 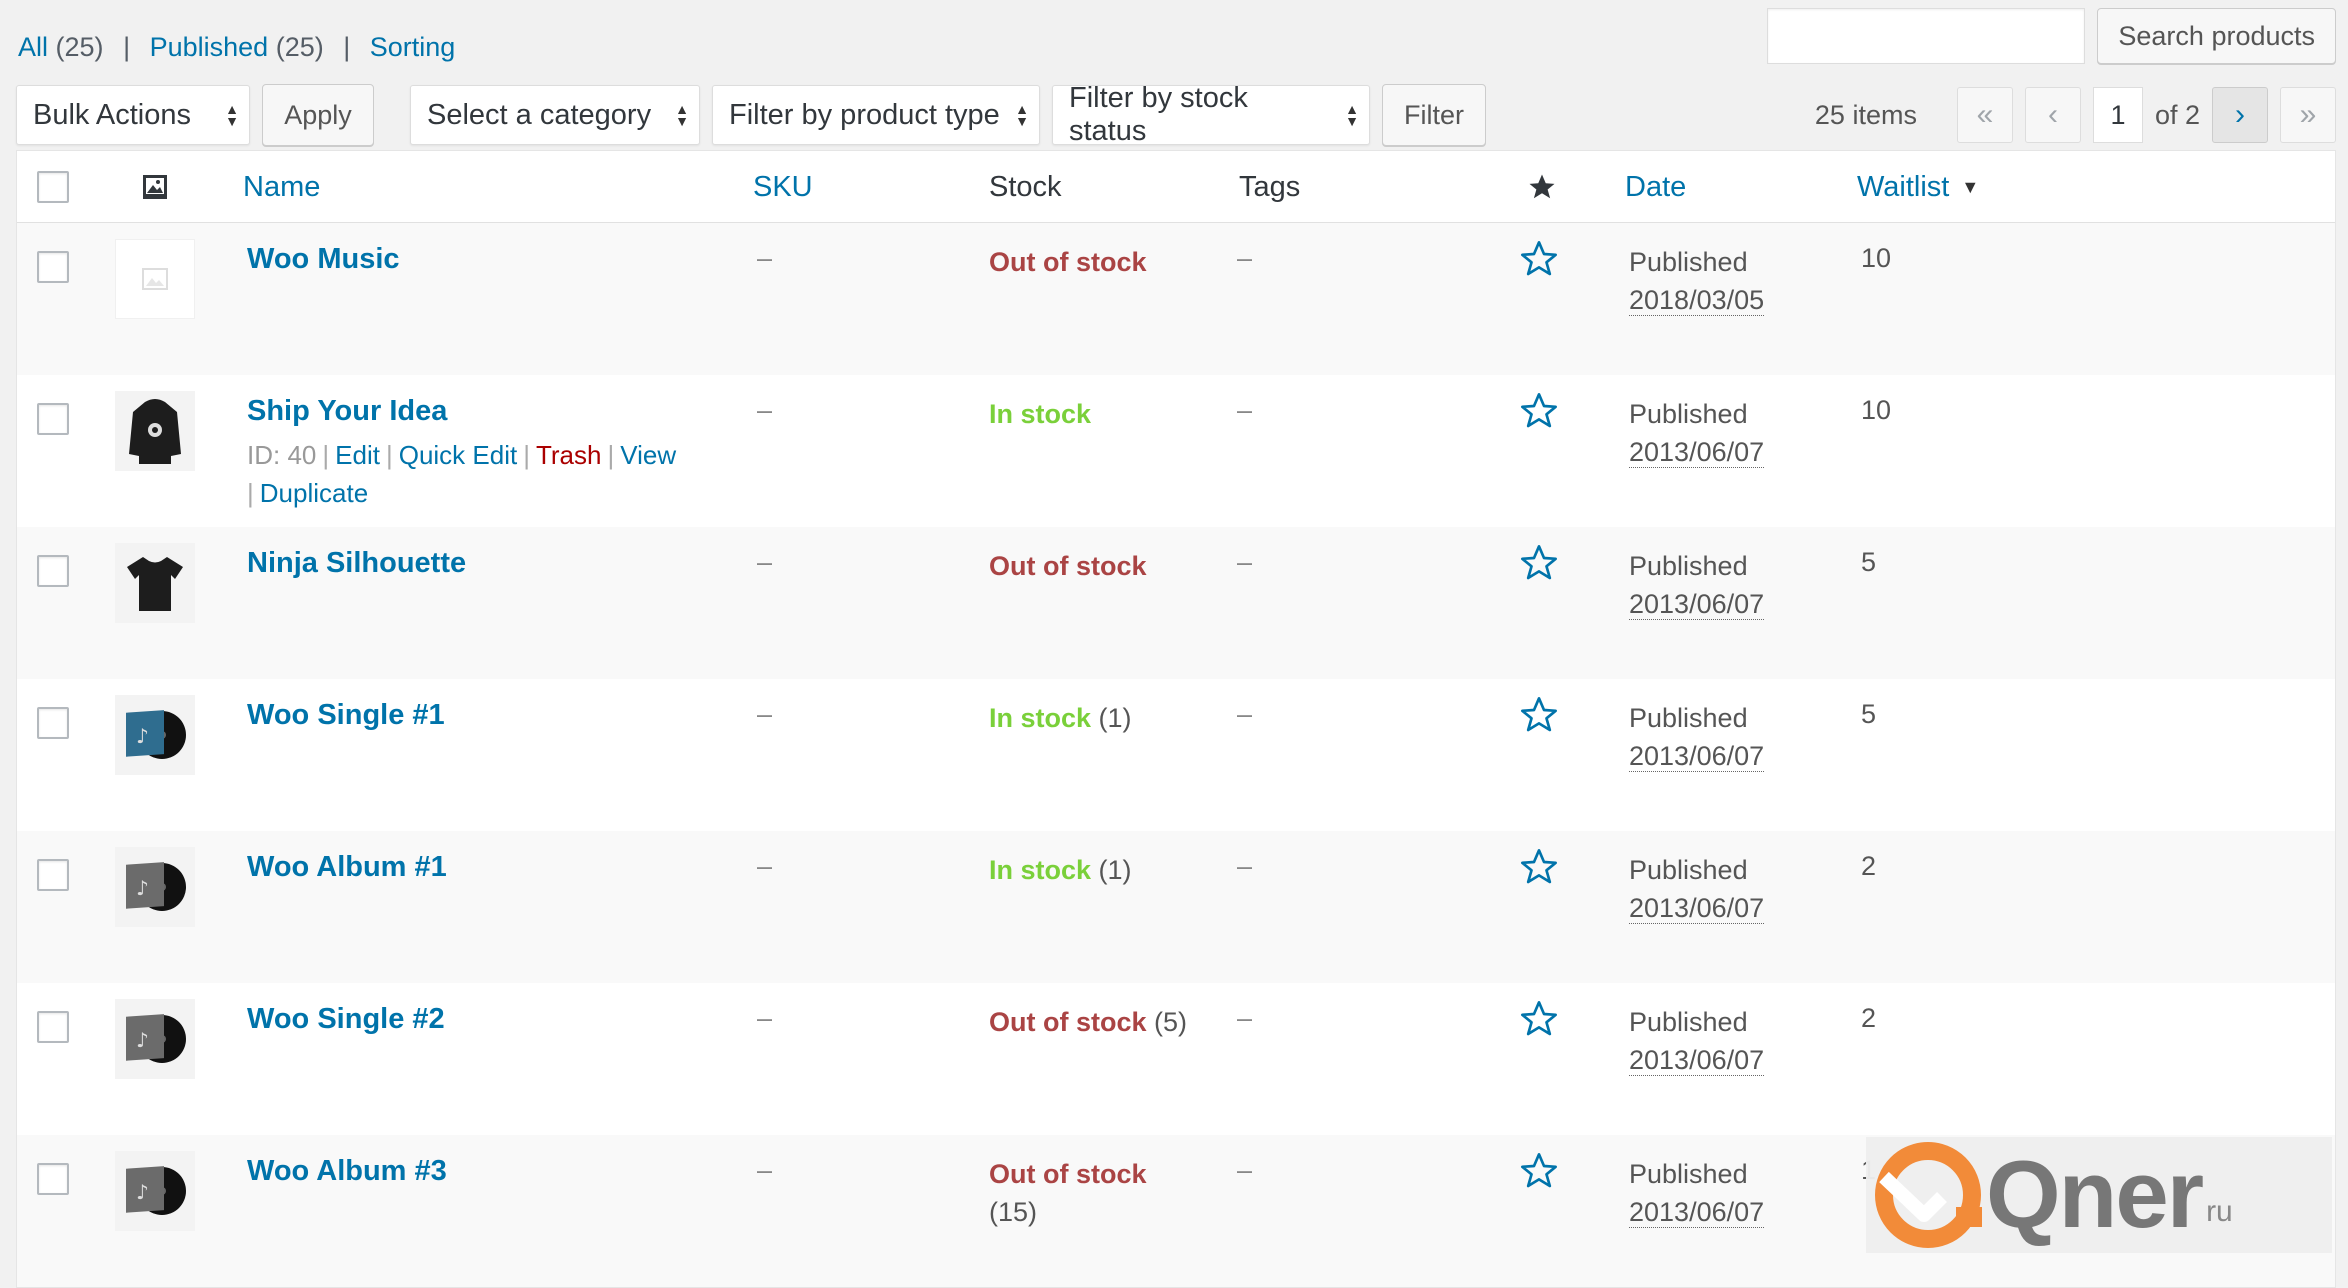 I want to click on quick-edit-link: Quick Edit, so click(x=458, y=455).